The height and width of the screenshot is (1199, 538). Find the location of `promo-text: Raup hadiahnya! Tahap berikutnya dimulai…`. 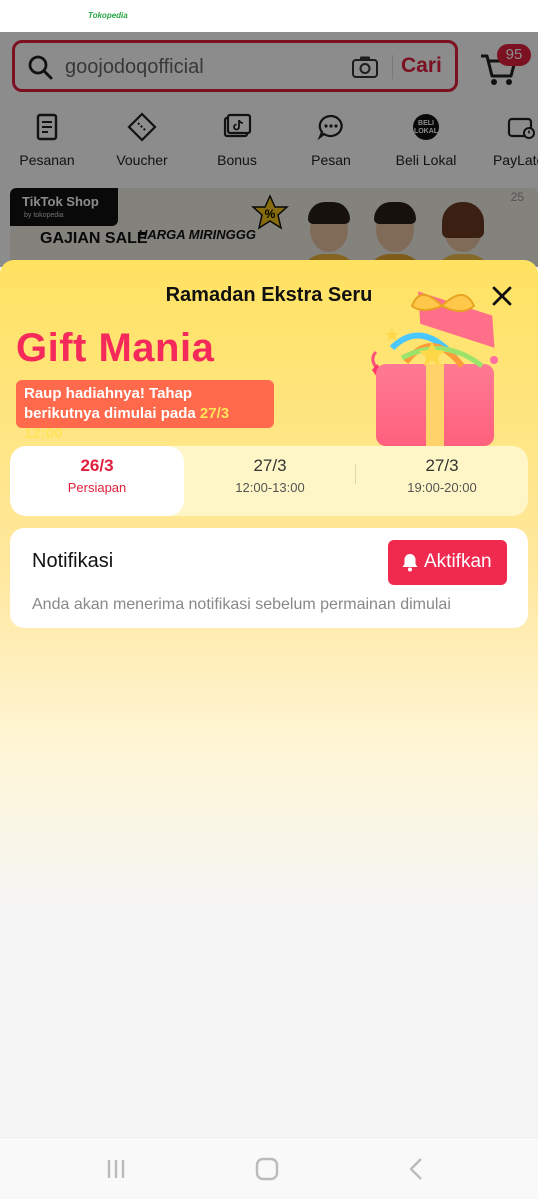

promo-text: Raup hadiahnya! Tahap berikutnya dimulai… is located at coordinates (110, 403).